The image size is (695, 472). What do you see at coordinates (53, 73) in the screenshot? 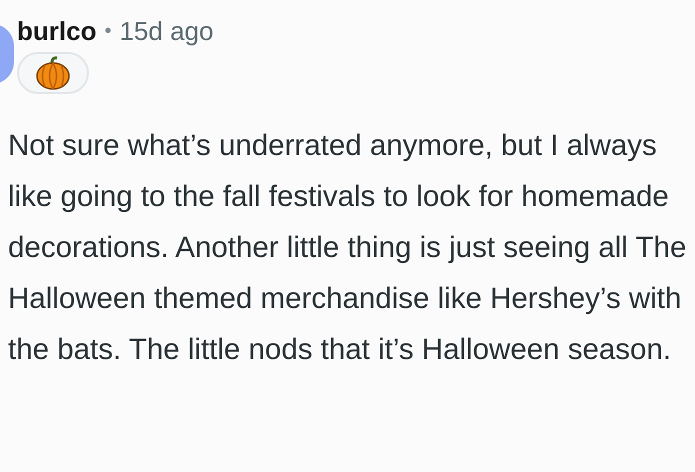
I see `pumpkin-icon` at bounding box center [53, 73].